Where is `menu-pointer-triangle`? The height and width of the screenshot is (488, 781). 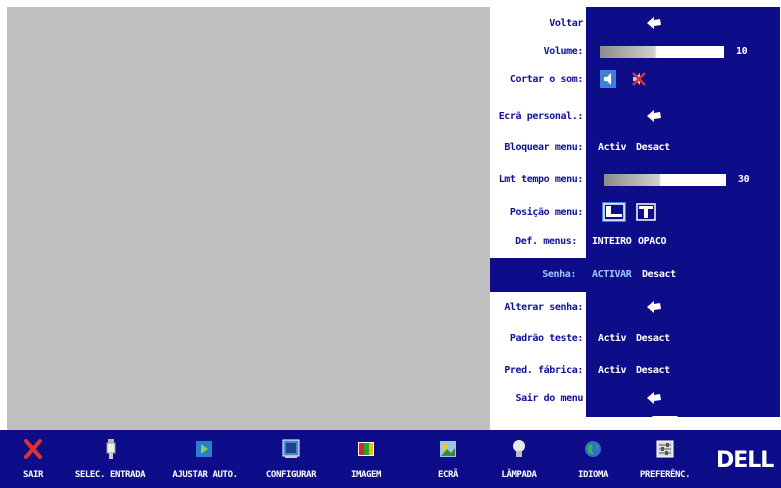
menu-pointer-triangle is located at coordinates (665, 423).